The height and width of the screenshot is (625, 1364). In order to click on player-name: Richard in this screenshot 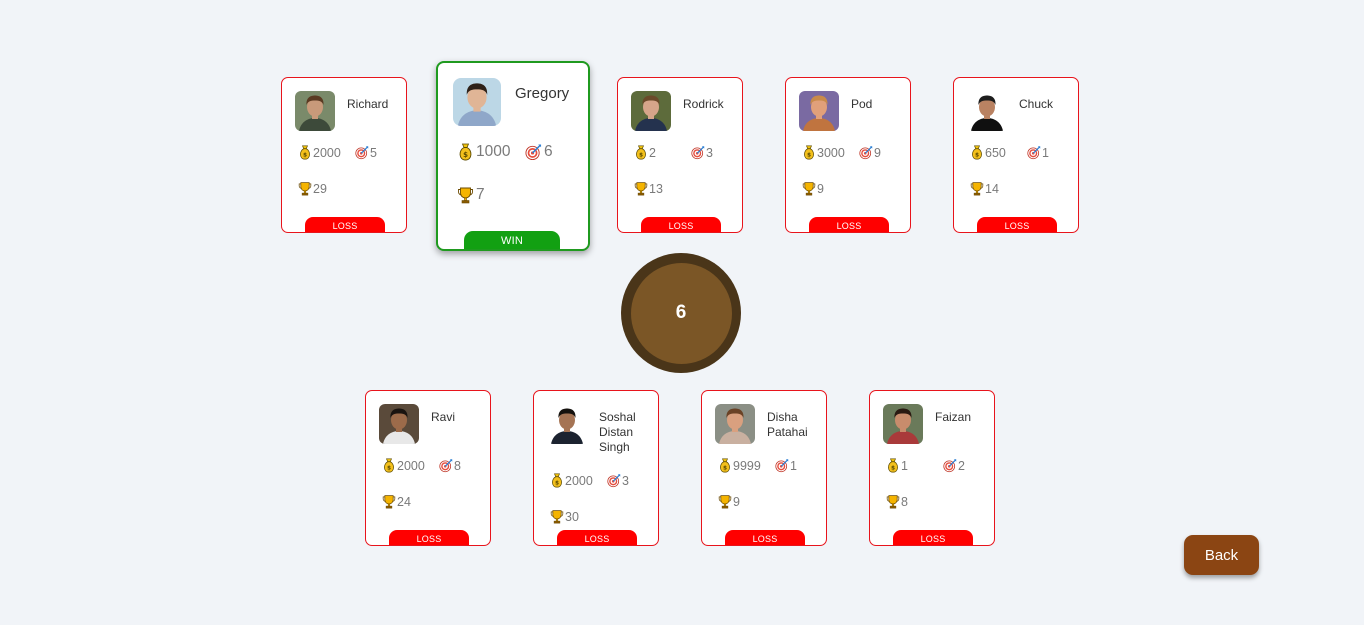, I will do `click(368, 104)`.